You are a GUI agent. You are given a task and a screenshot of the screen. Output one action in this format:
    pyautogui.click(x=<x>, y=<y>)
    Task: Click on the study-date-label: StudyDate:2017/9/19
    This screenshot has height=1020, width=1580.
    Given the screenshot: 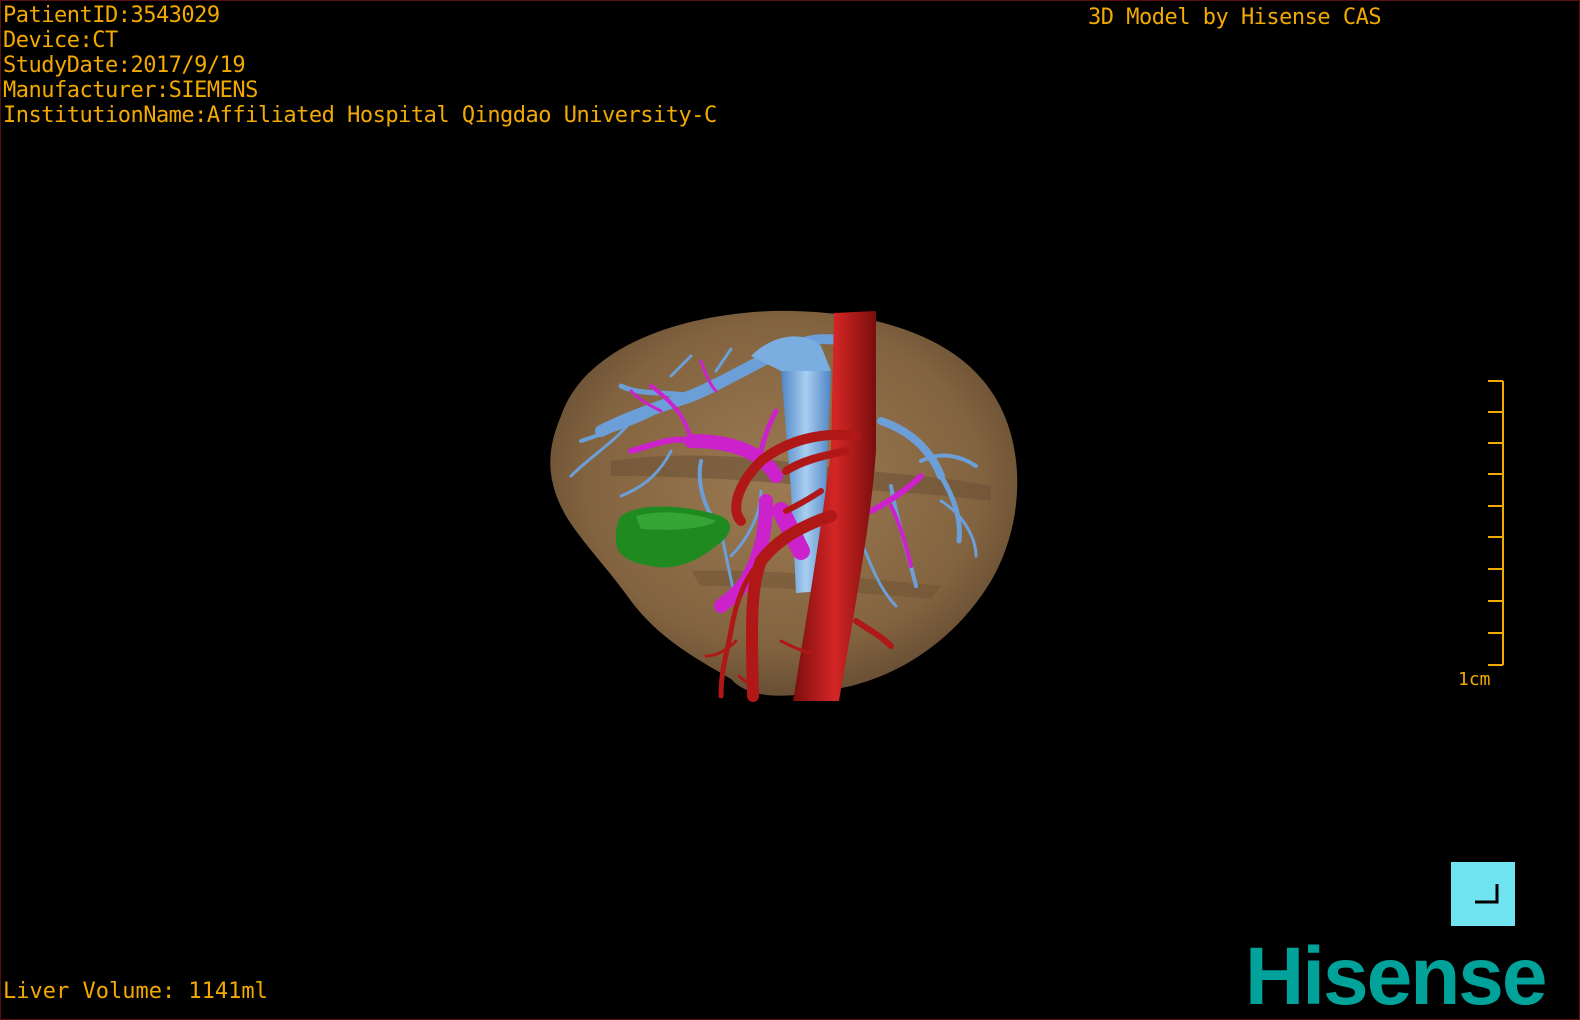 What is the action you would take?
    pyautogui.click(x=124, y=65)
    